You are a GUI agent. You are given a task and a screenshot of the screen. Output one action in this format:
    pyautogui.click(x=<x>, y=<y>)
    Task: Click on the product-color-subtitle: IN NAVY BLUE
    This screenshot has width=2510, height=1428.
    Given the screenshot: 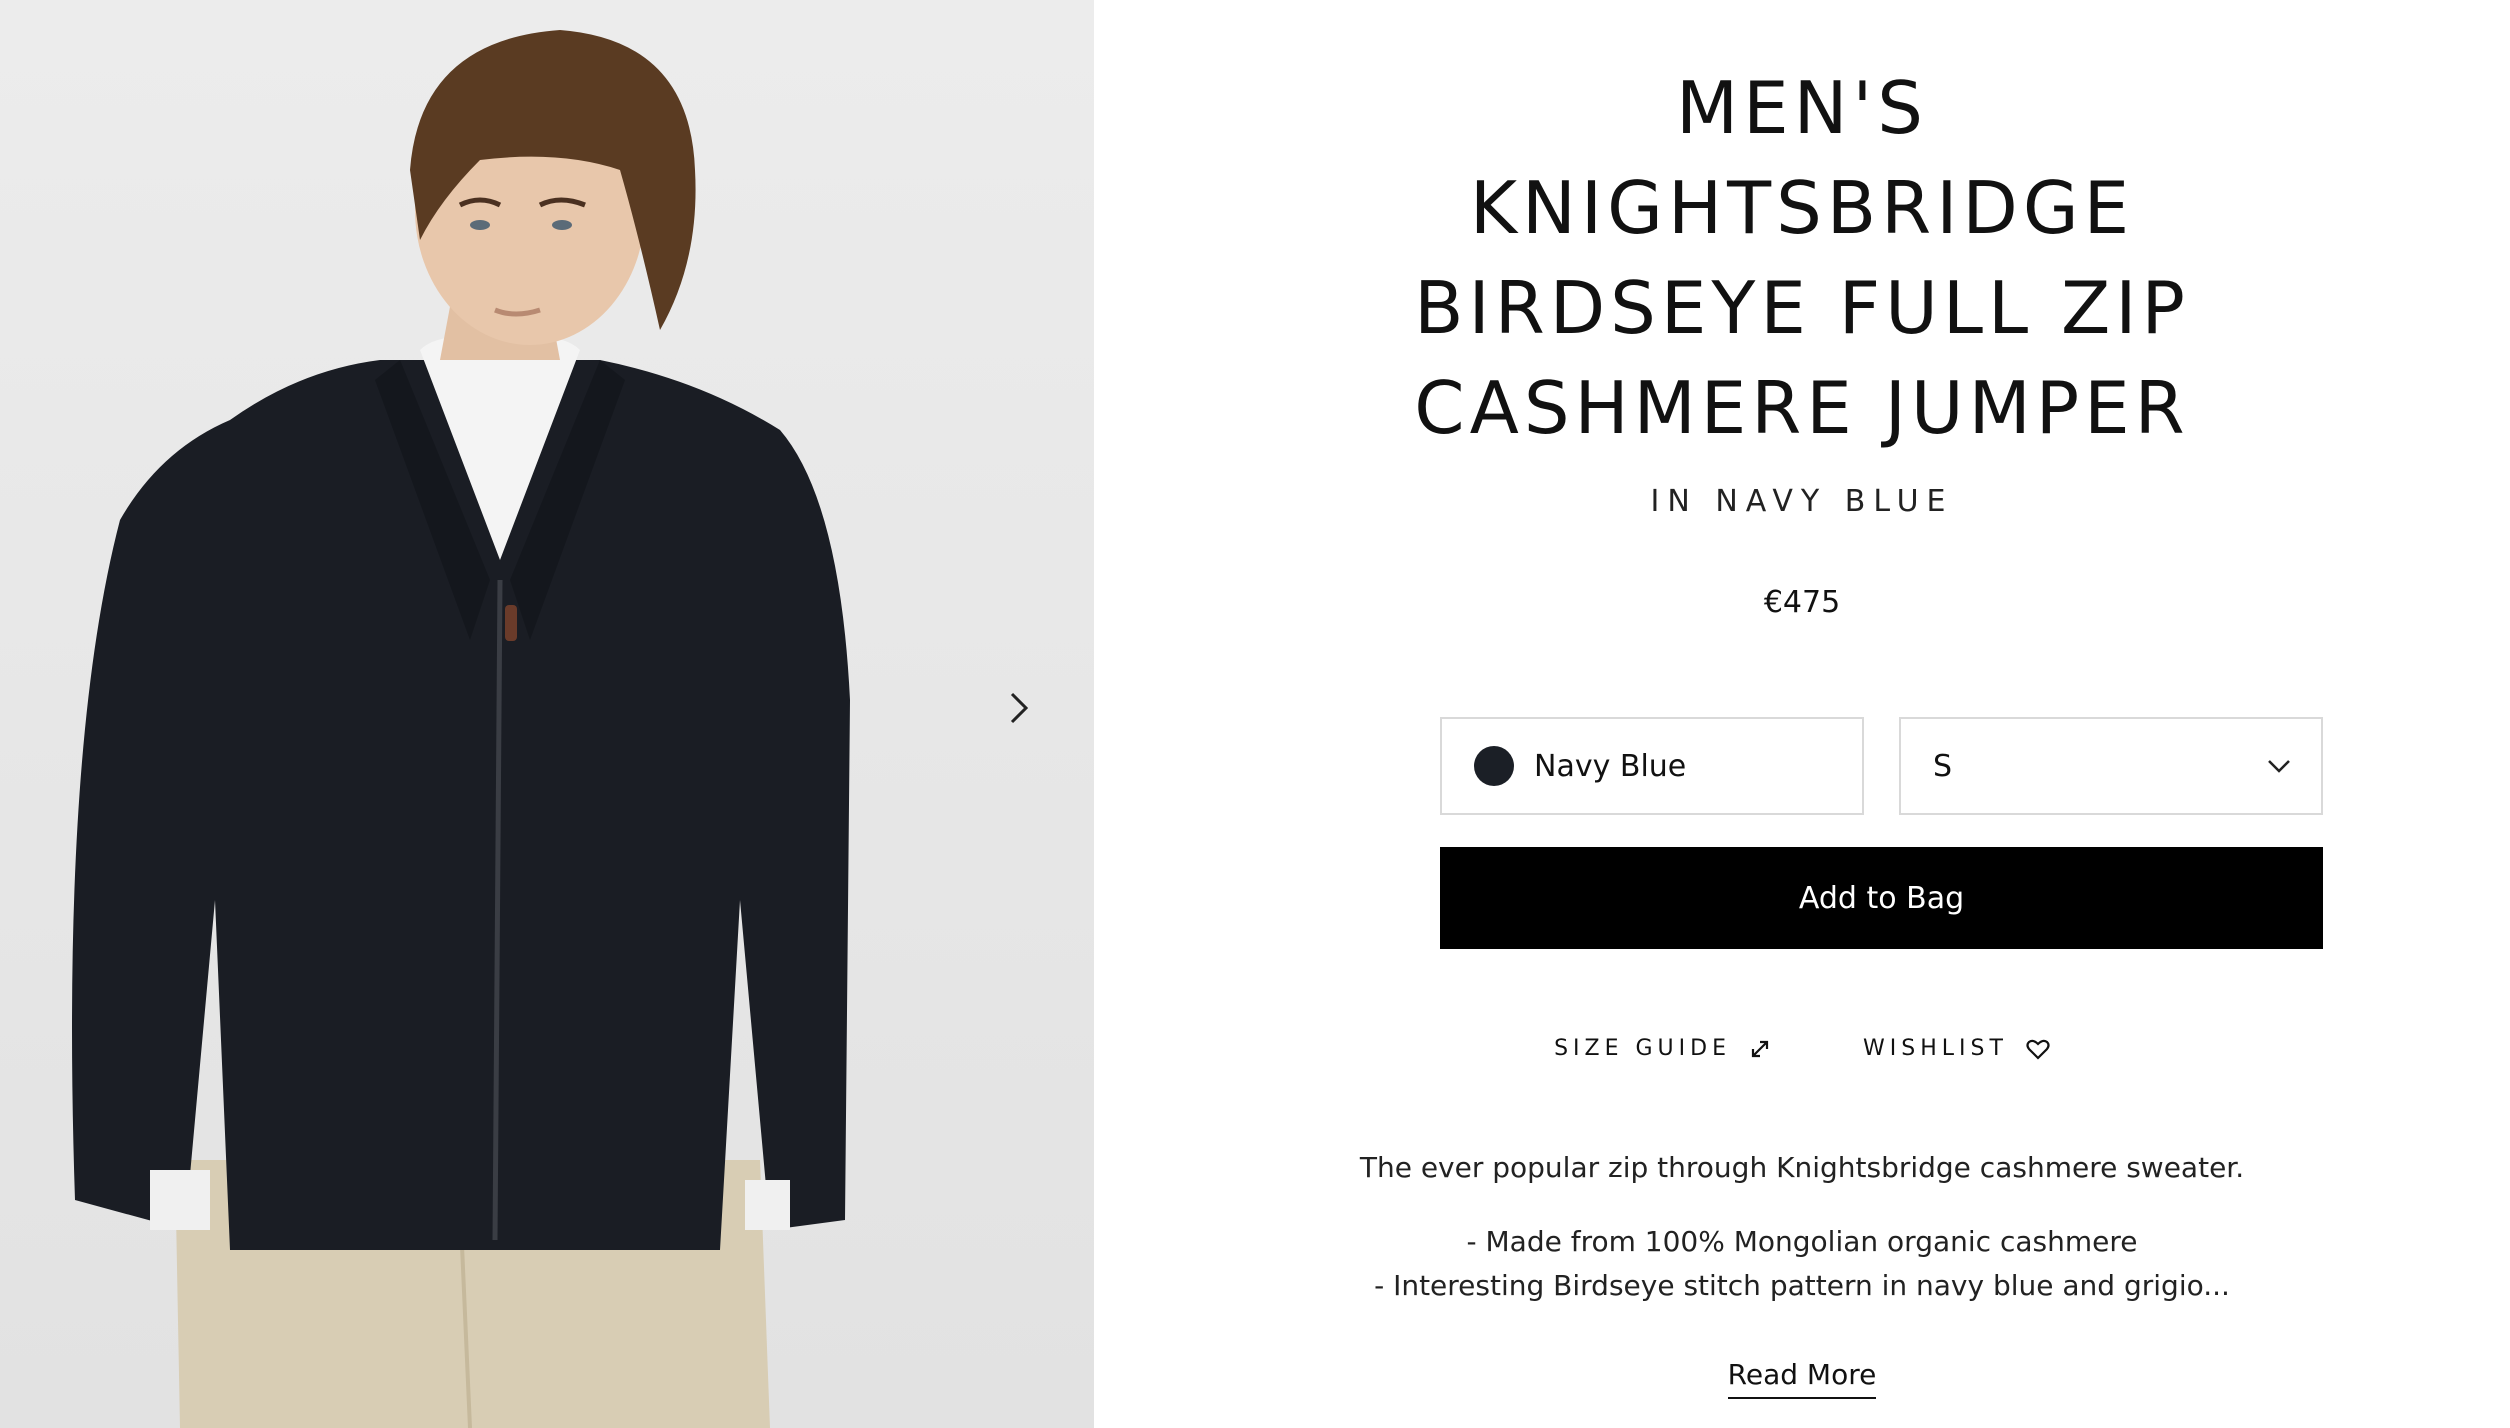 What is the action you would take?
    pyautogui.click(x=1802, y=501)
    